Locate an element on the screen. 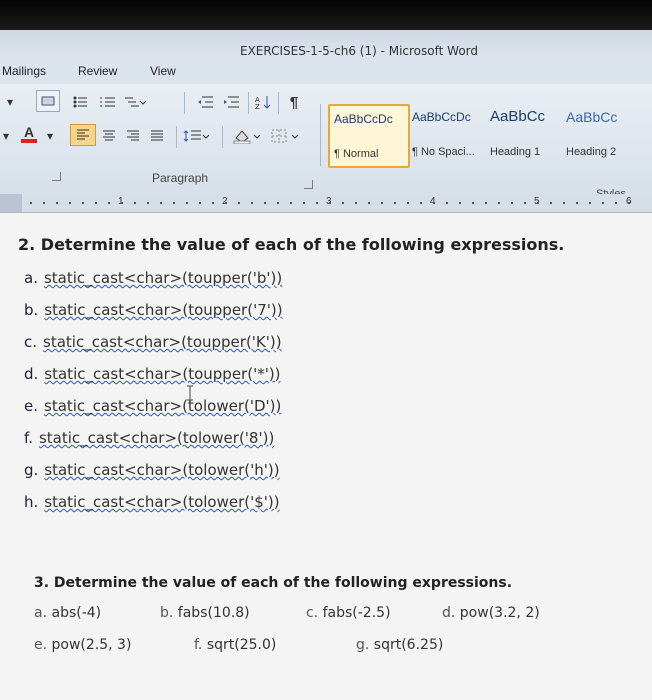 The width and height of the screenshot is (652, 700). item-expression: sqrt(25.0) is located at coordinates (241, 645).